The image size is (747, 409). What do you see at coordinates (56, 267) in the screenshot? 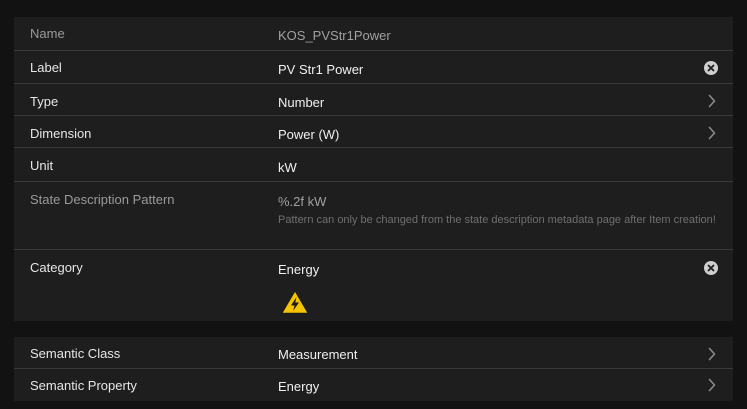
I see `category-label: Category` at bounding box center [56, 267].